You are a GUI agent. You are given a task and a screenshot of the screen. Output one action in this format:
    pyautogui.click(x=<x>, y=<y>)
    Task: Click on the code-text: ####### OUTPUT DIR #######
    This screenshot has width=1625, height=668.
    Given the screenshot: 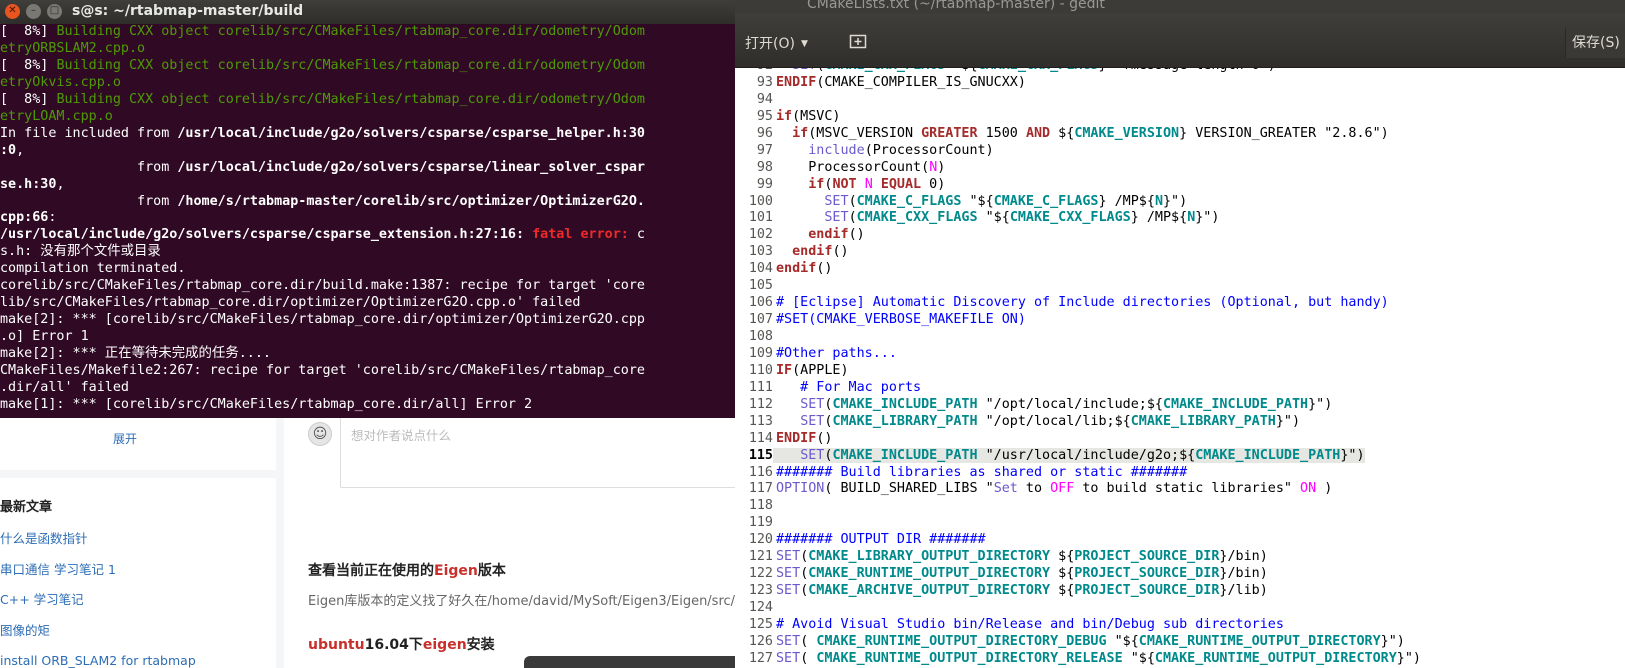 What is the action you would take?
    pyautogui.click(x=879, y=539)
    